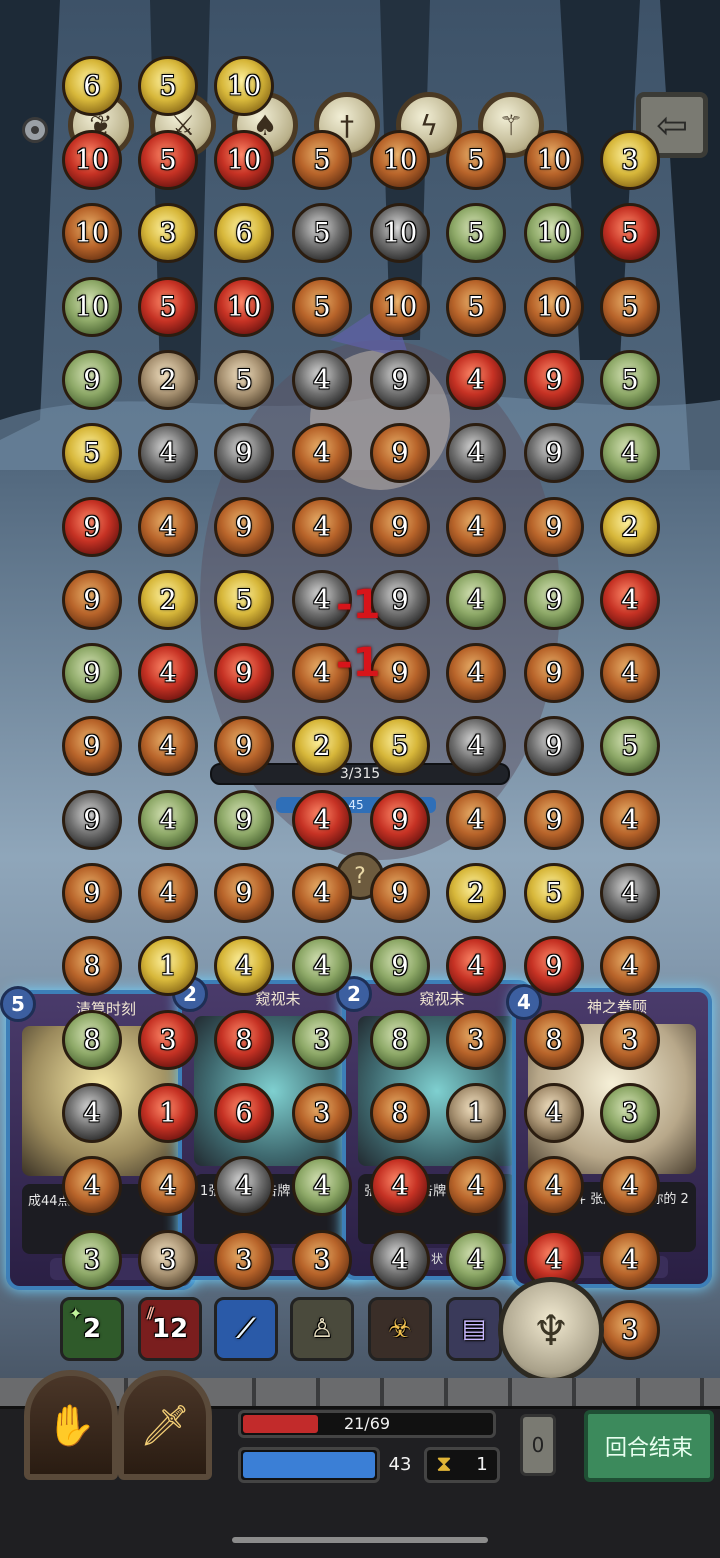 The height and width of the screenshot is (1558, 720). I want to click on coin: 6, so click(92, 86).